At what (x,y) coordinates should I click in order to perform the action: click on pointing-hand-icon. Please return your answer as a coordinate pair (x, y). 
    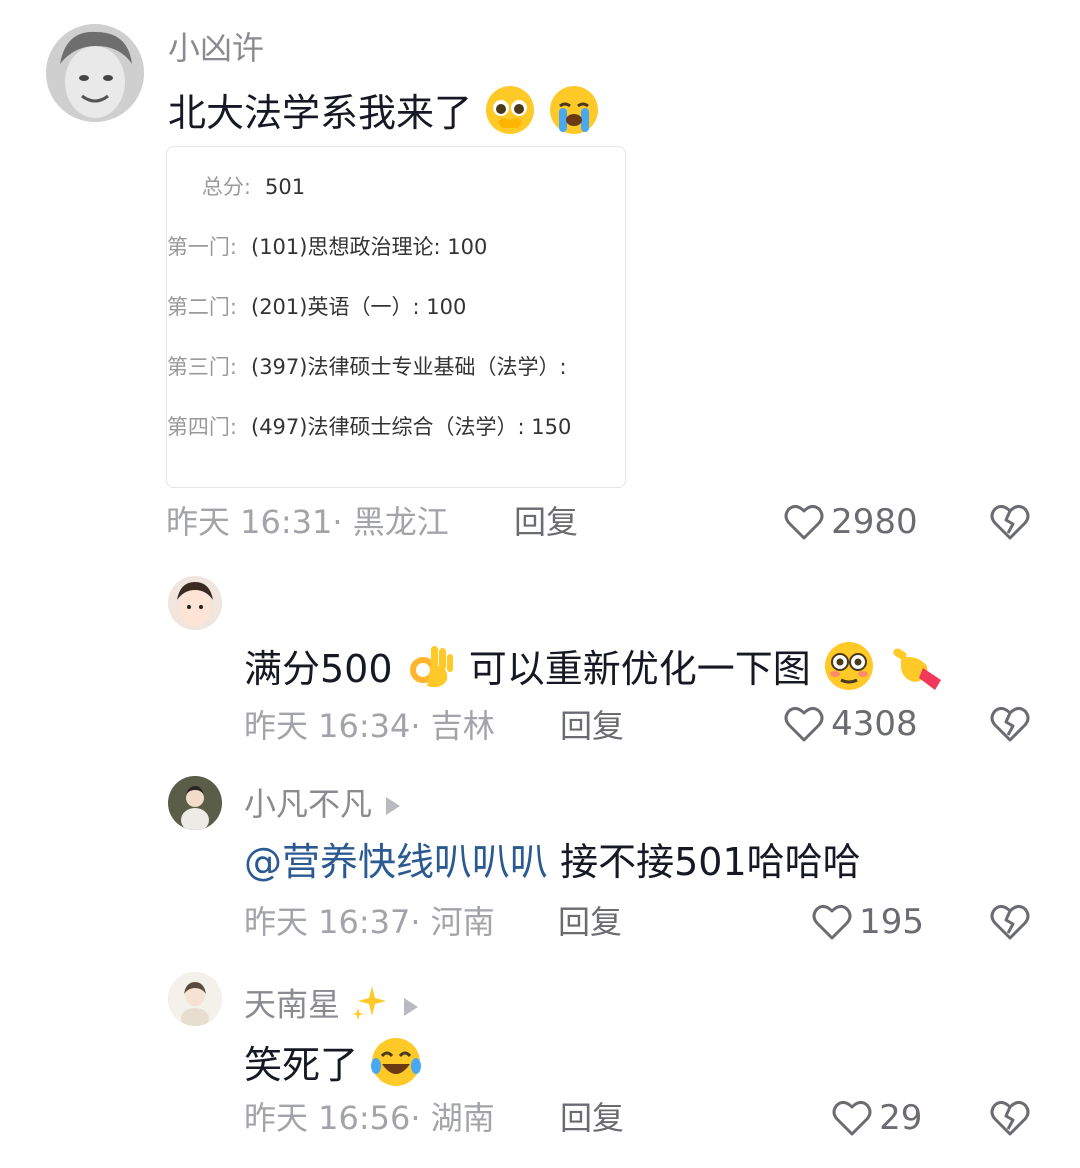
    Looking at the image, I should click on (916, 671).